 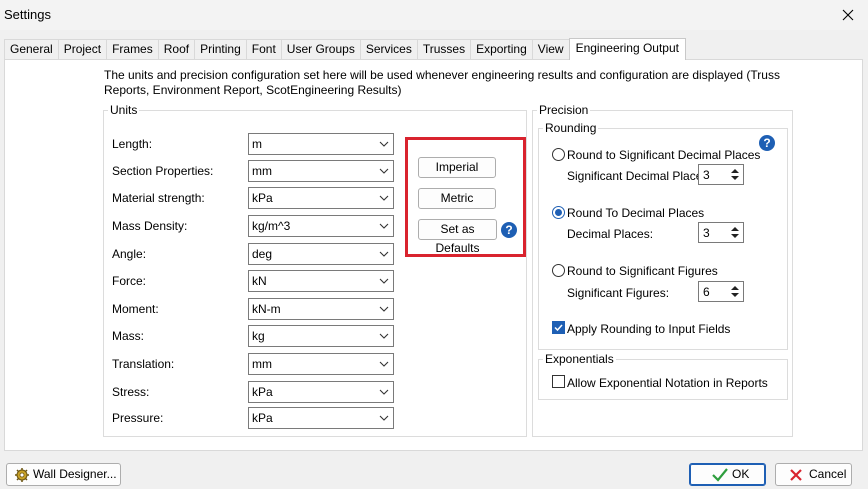 What do you see at coordinates (131, 392) in the screenshot?
I see `unit-label-stress: Stress:` at bounding box center [131, 392].